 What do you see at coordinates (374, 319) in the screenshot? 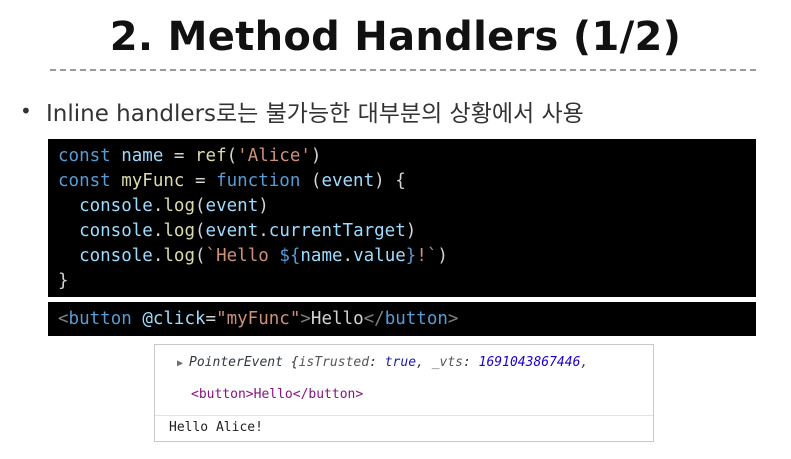
I see `code-token: </` at bounding box center [374, 319].